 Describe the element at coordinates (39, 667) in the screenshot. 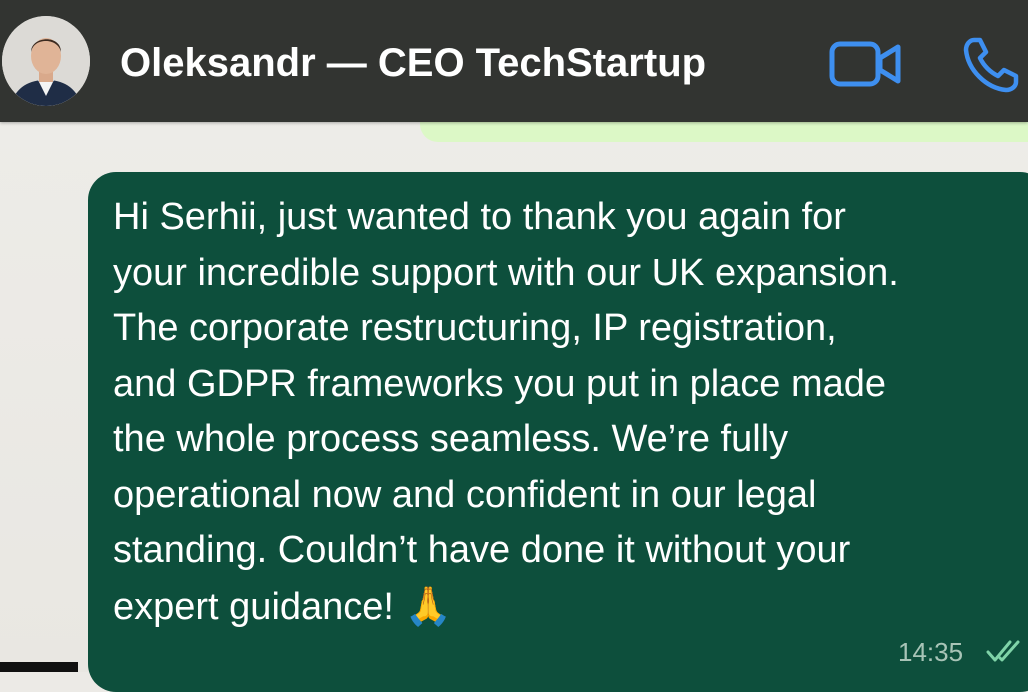

I see `corner-artifact` at that location.